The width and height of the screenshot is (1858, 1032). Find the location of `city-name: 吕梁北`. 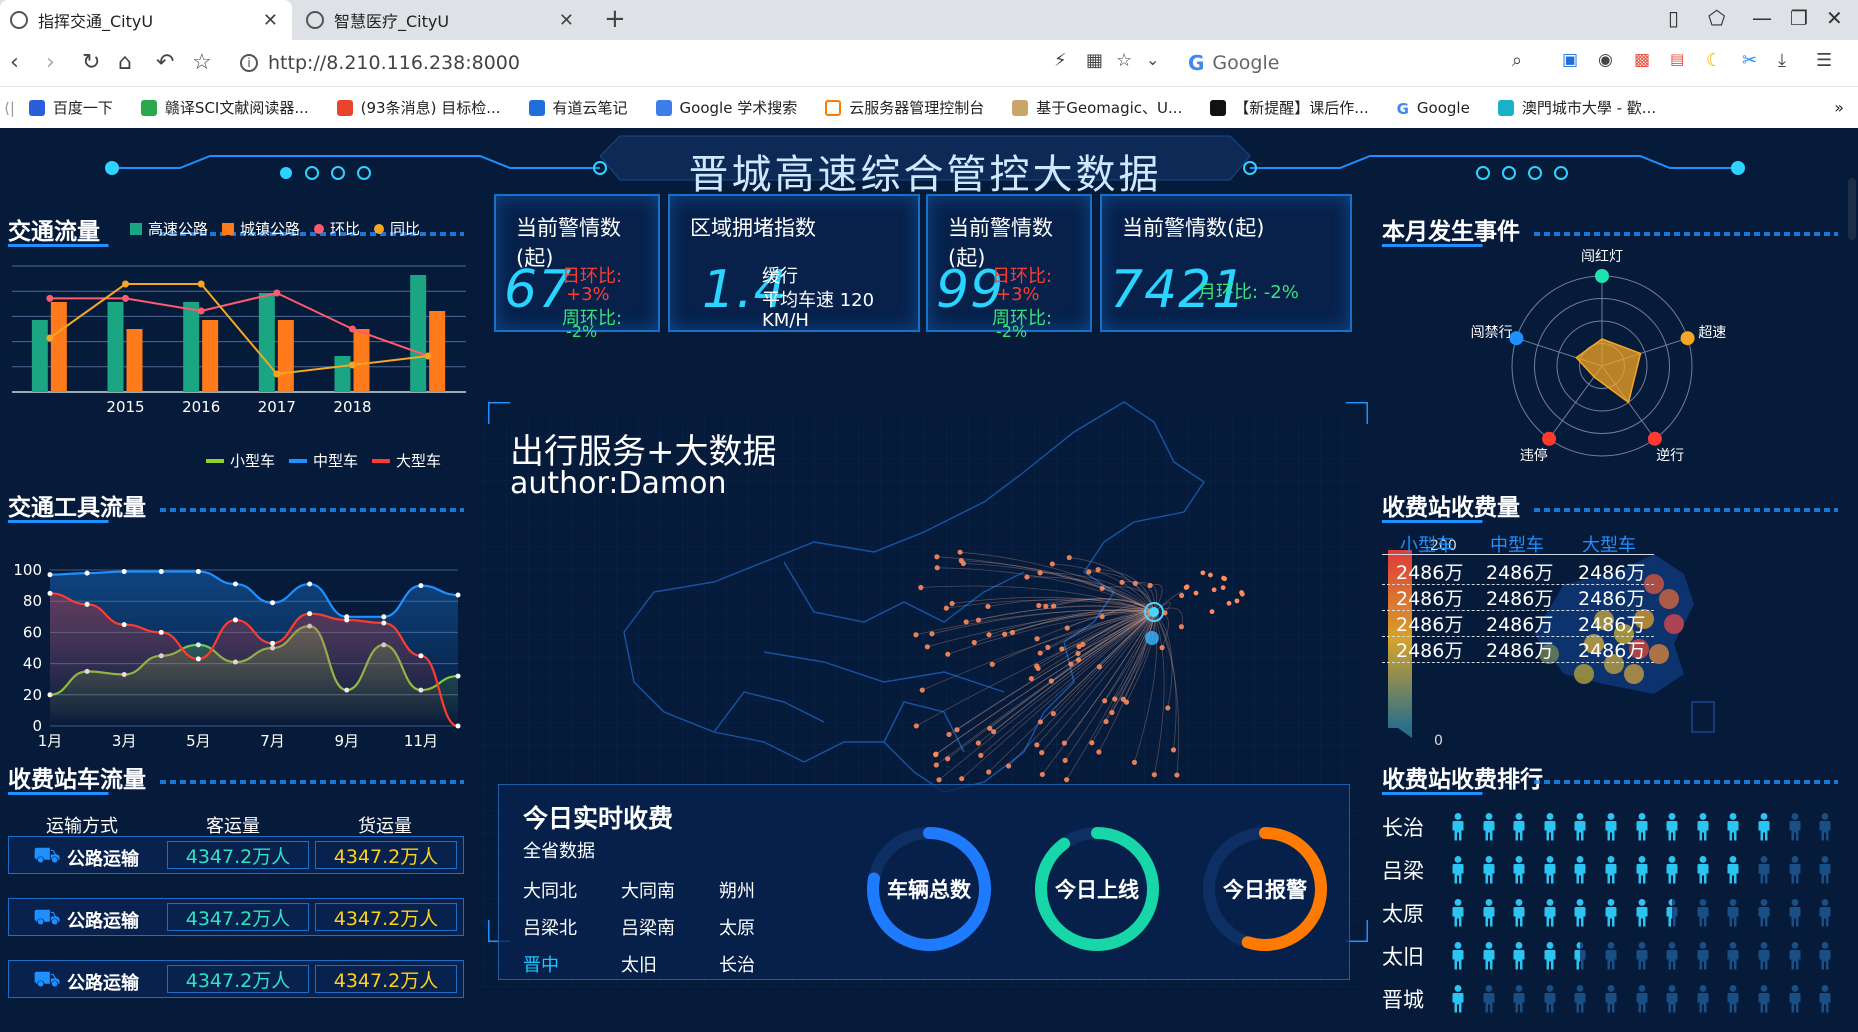

city-name: 吕梁北 is located at coordinates (550, 927).